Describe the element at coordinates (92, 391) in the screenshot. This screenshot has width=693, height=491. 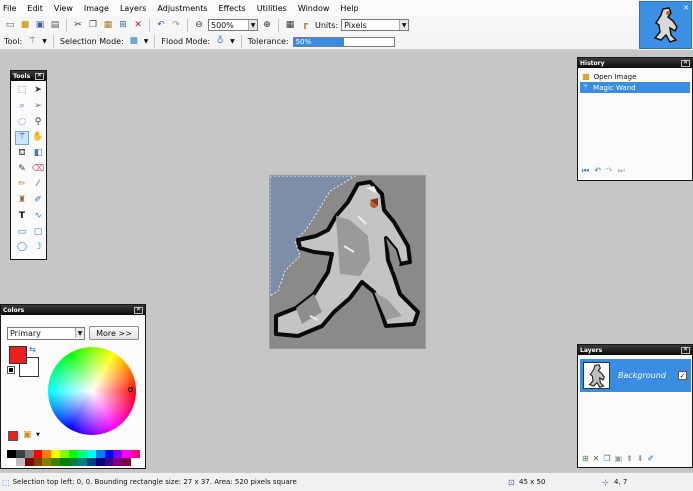
I see `color-wheel` at that location.